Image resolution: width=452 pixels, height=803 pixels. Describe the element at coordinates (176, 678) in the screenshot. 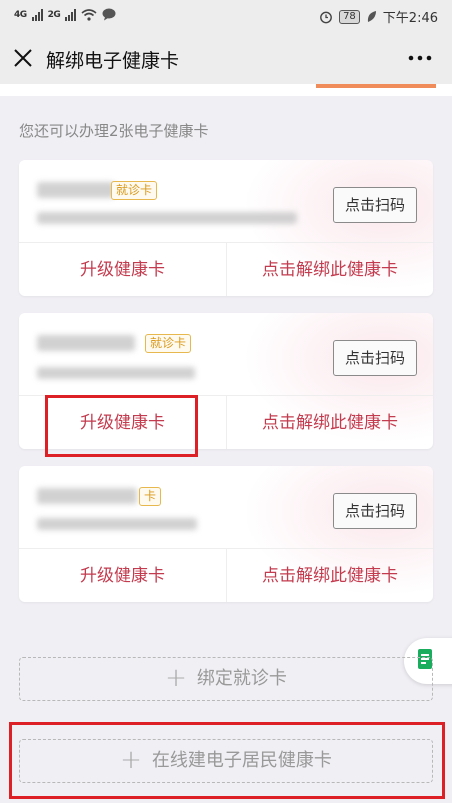

I see `plus-icon: +` at that location.